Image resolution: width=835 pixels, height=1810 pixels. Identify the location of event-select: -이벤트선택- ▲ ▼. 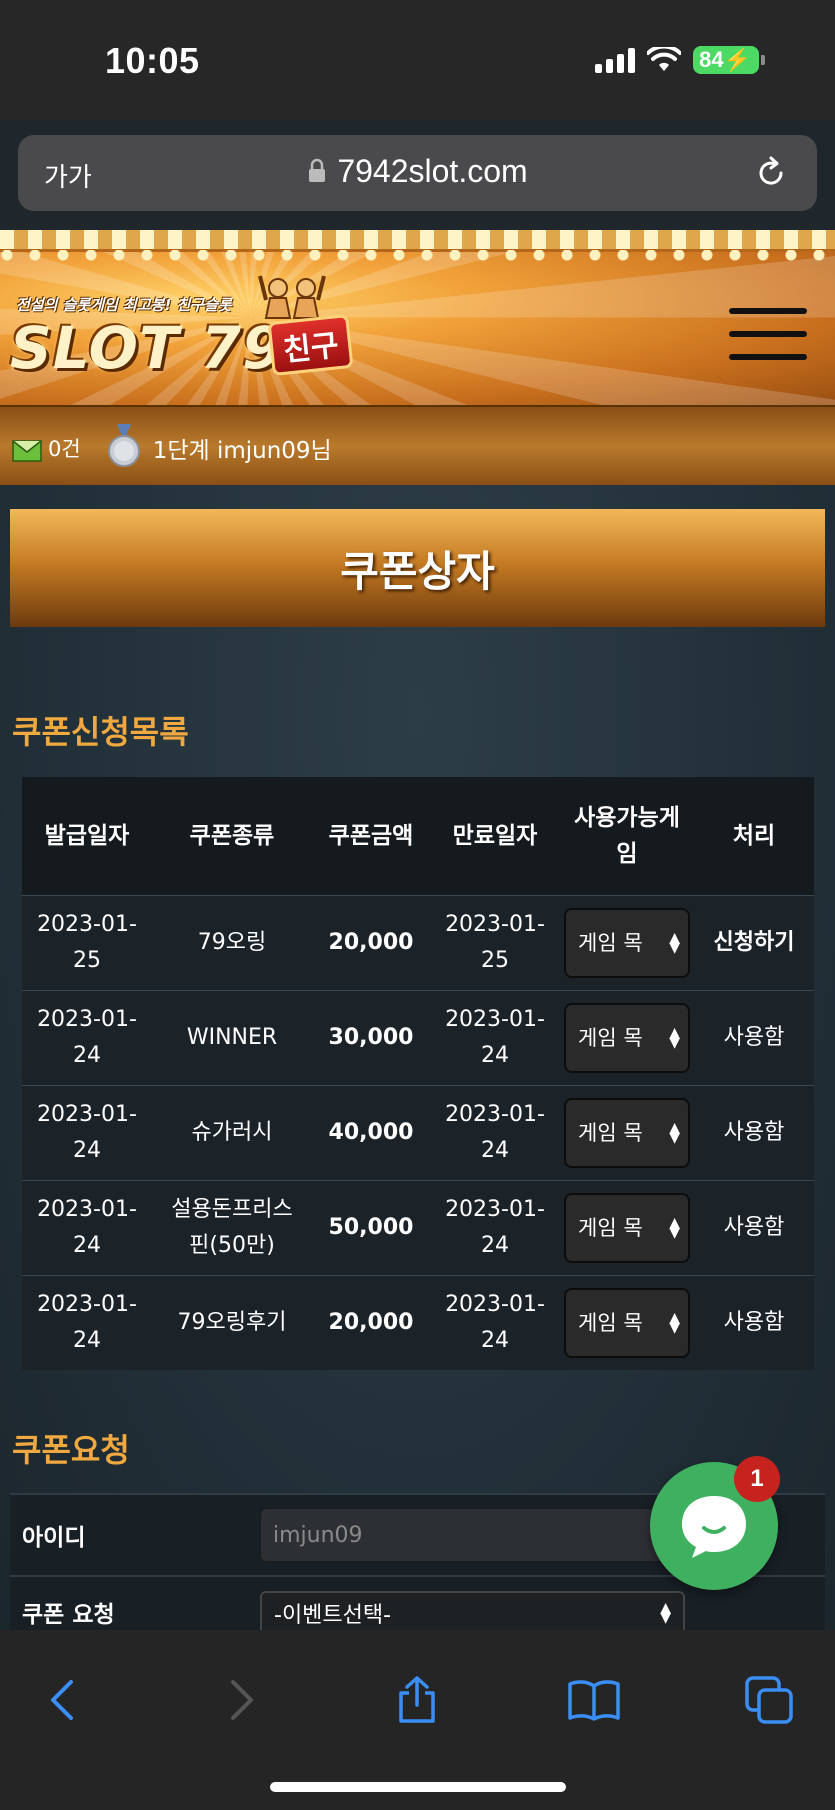
(472, 1613).